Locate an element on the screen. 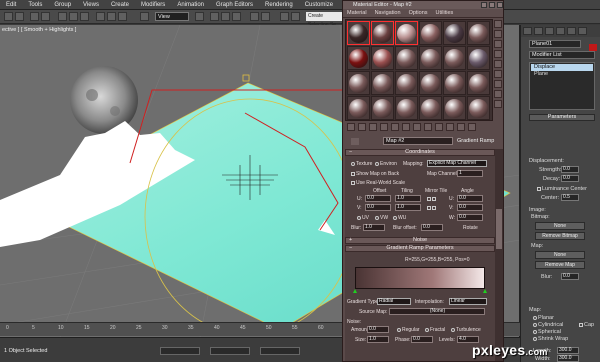 The width and height of the screenshot is (600, 362). uv-radio: UV is located at coordinates (363, 218).